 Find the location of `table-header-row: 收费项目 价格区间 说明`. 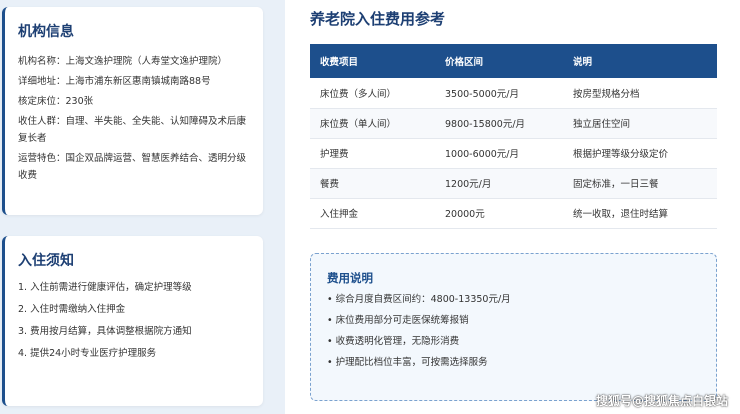

table-header-row: 收费项目 价格区间 说明 is located at coordinates (513, 61).